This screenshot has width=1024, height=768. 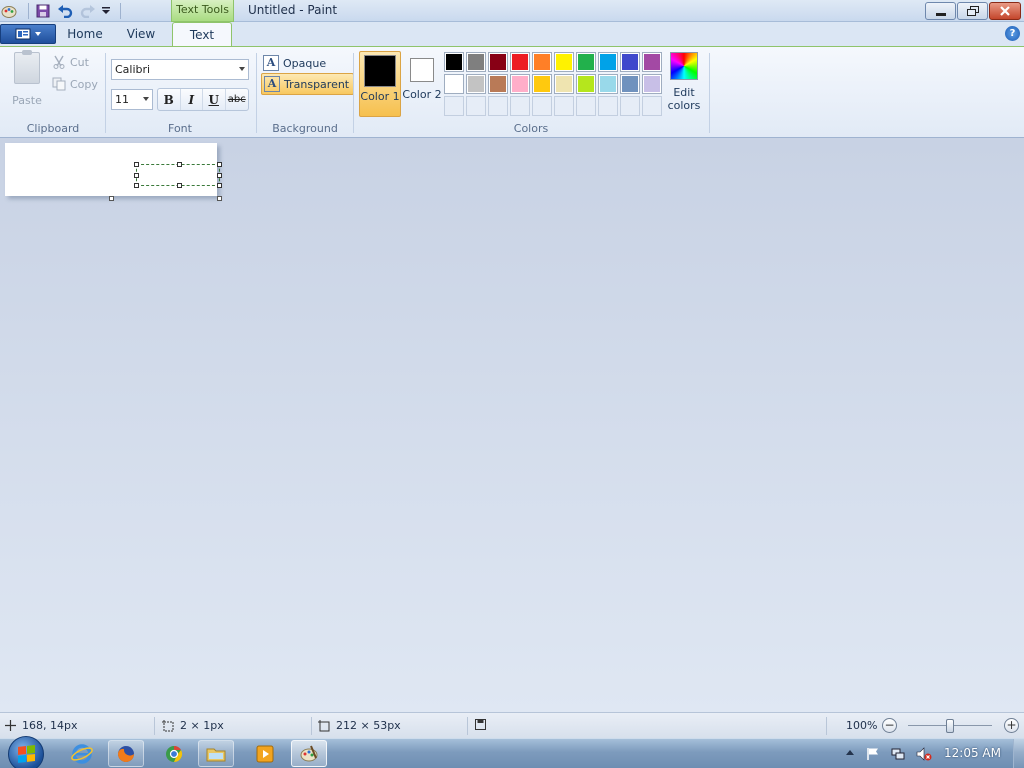 I want to click on status-separator, so click(x=311, y=726).